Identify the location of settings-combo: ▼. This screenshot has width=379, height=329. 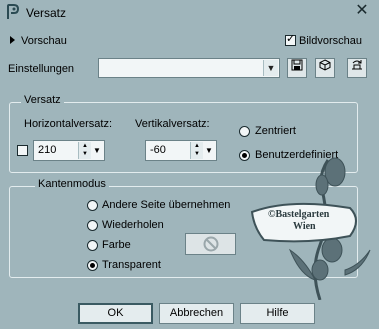
(189, 68).